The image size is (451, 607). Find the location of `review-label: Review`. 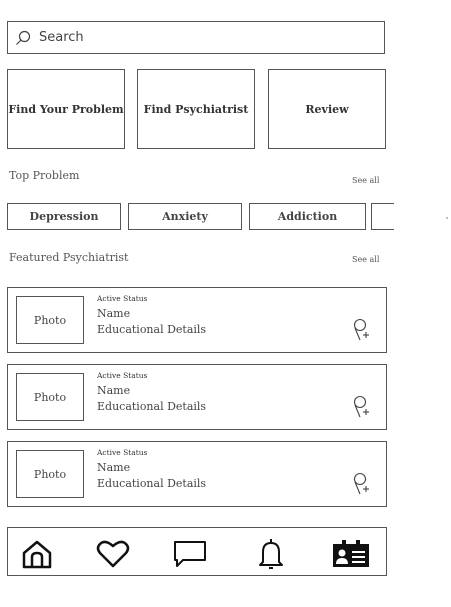

review-label: Review is located at coordinates (327, 109).